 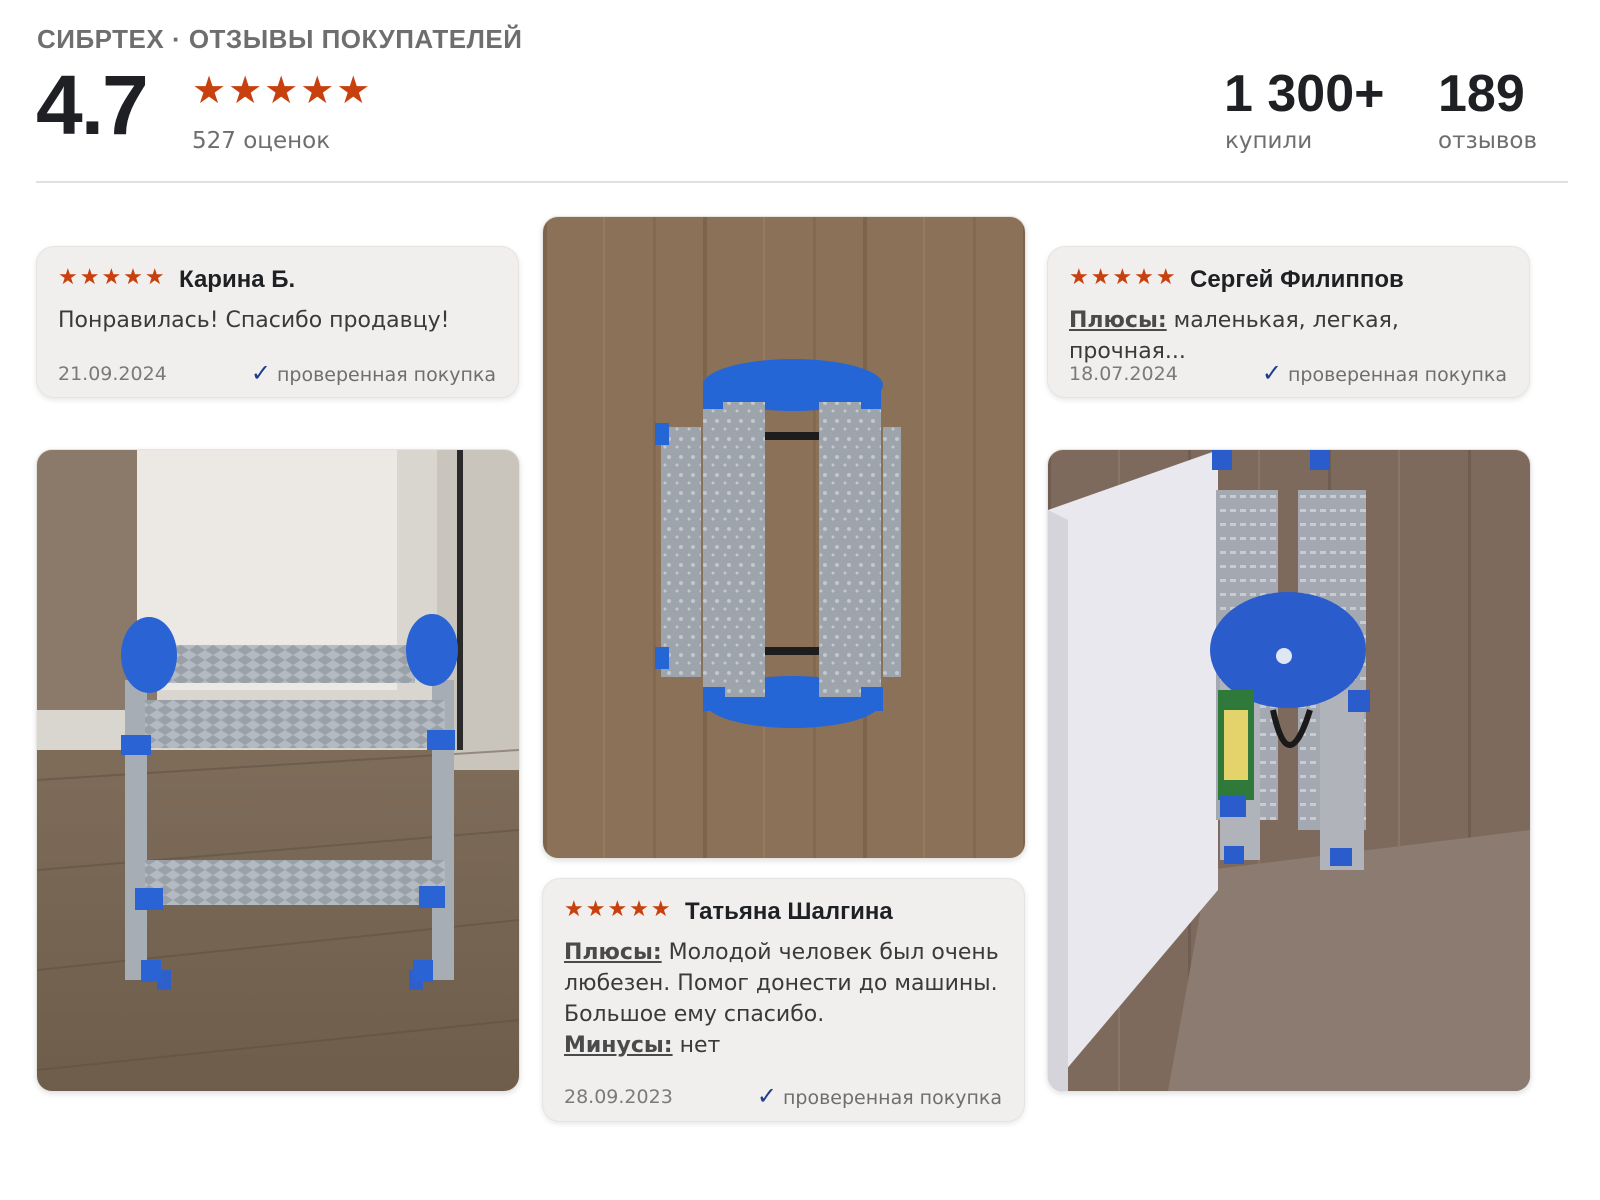 I want to click on review-date: 18.07.2024, so click(x=1123, y=374).